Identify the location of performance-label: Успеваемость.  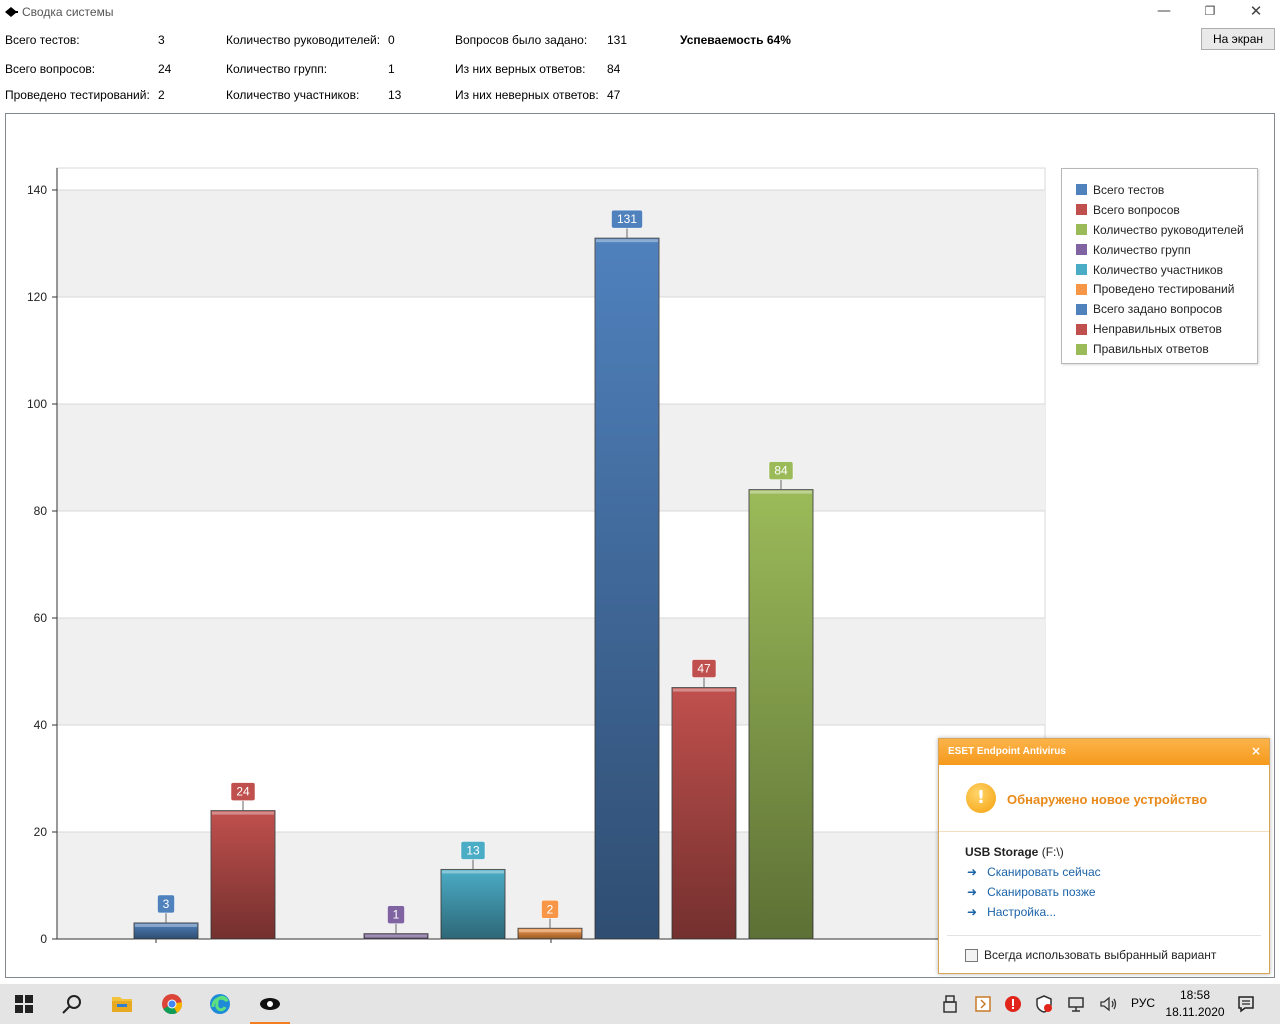
(722, 40).